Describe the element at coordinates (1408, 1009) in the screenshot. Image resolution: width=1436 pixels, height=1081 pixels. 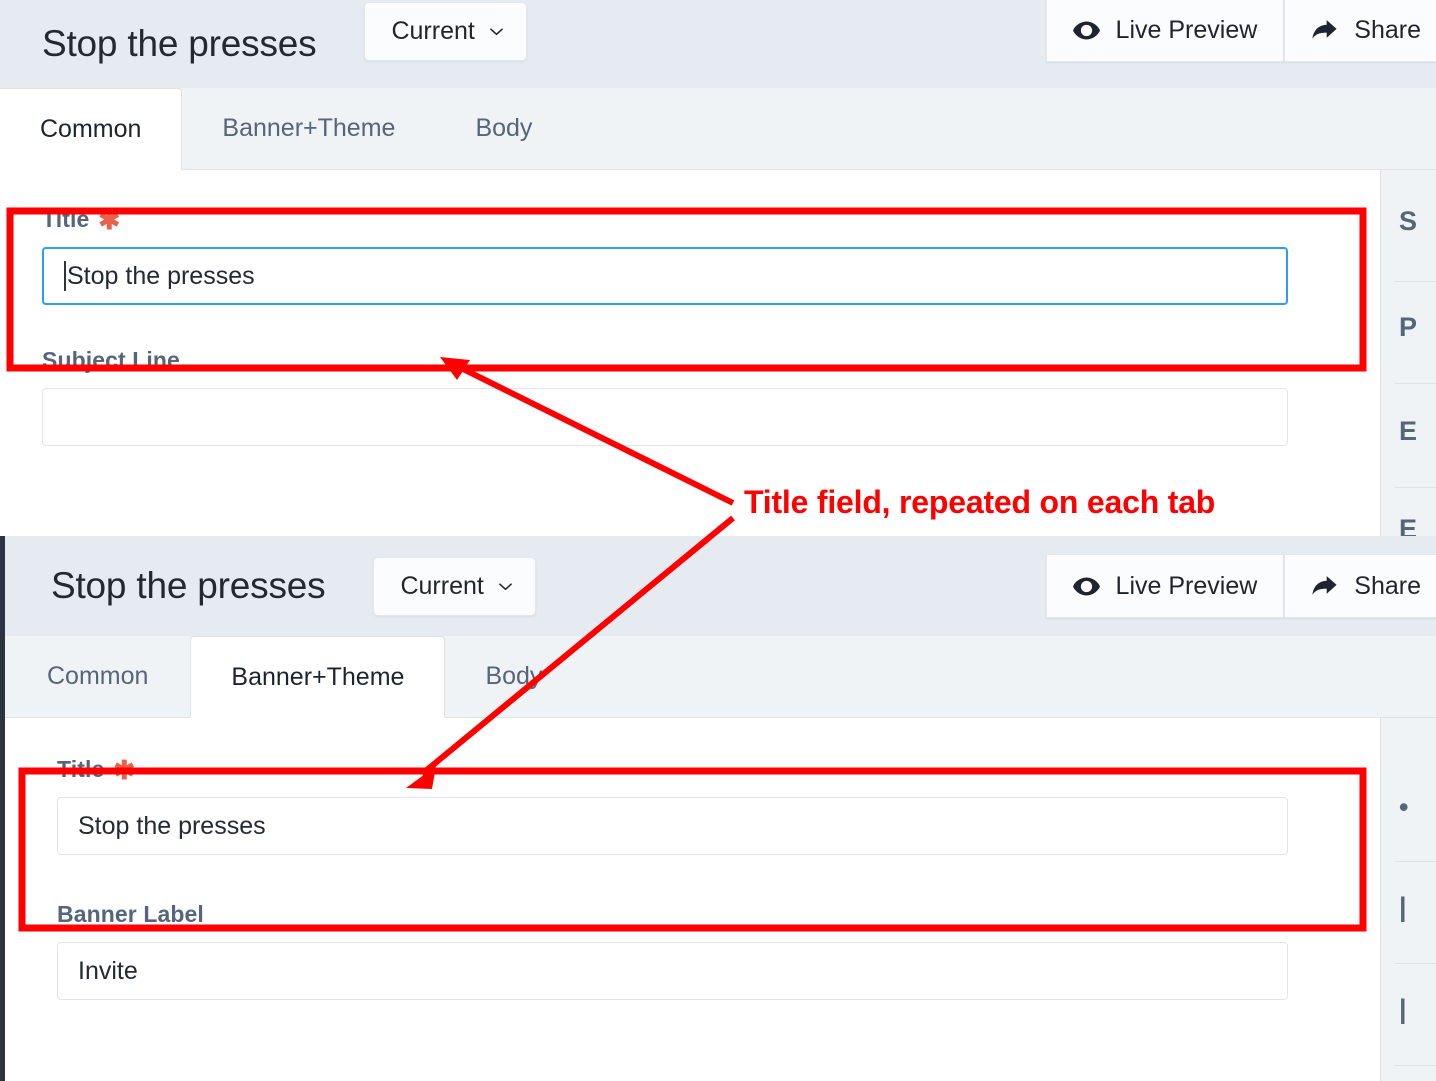
I see `rail-item-2: |` at that location.